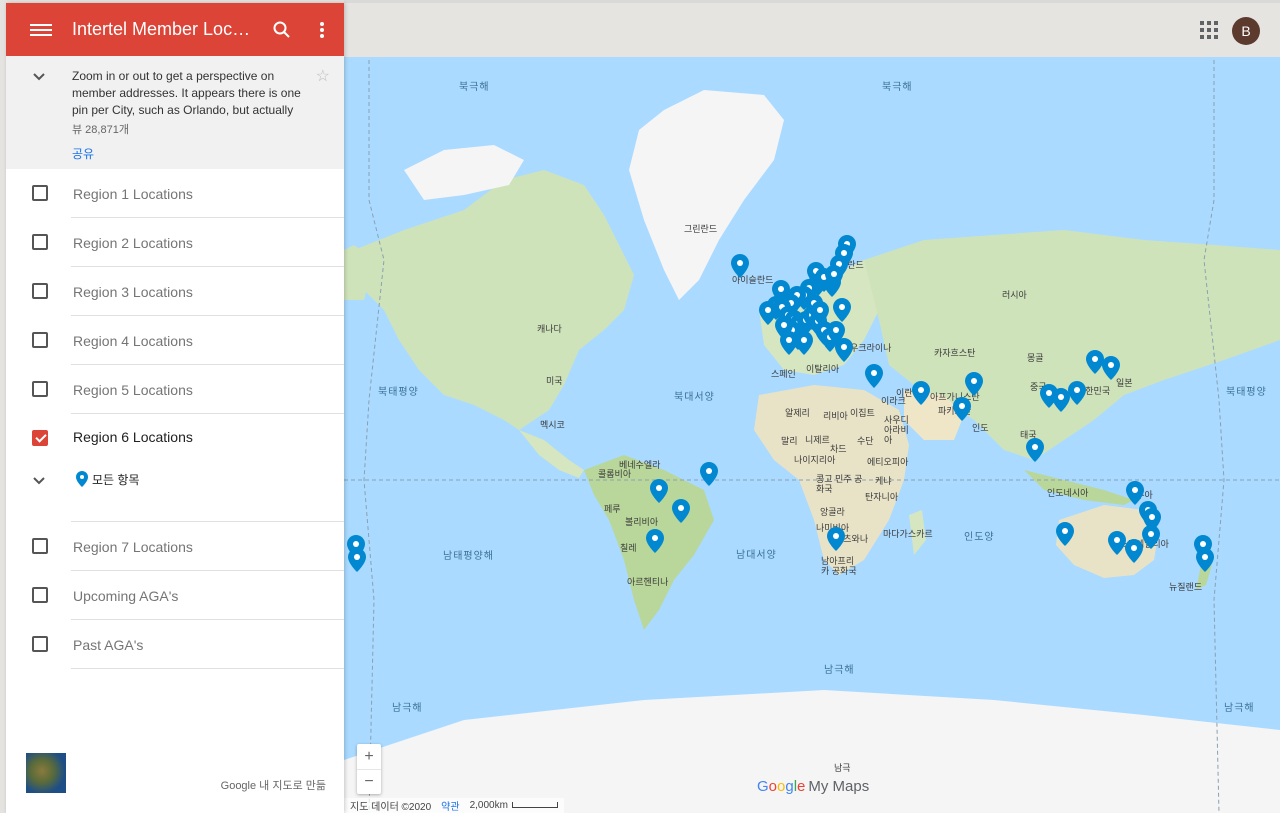 The height and width of the screenshot is (813, 1280). I want to click on share-link: 공유, so click(200, 153).